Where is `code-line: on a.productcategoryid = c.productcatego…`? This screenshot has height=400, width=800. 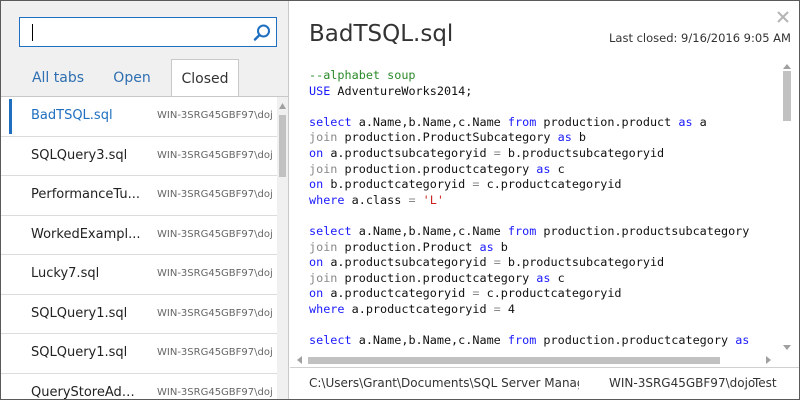 code-line: on a.productcategoryid = c.productcatego… is located at coordinates (544, 294).